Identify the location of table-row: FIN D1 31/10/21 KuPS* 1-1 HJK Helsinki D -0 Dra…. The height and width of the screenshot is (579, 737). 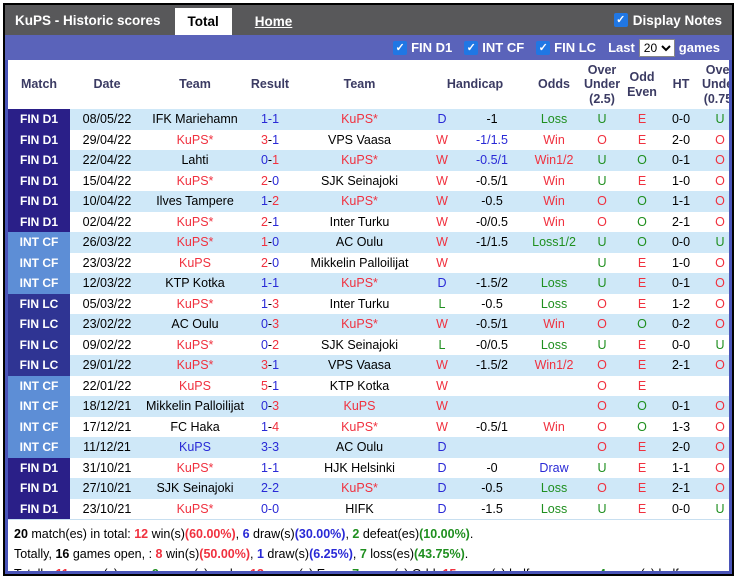
(368, 468).